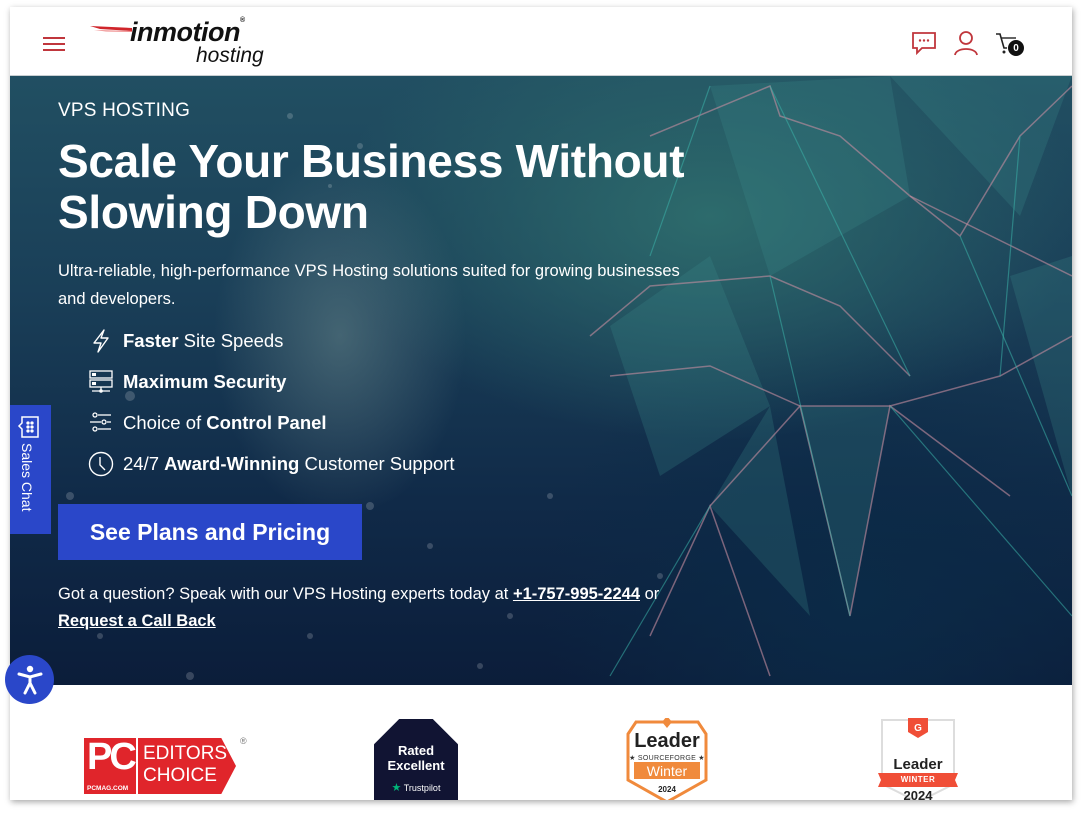 Image resolution: width=1082 pixels, height=814 pixels. I want to click on sliders-icon, so click(101, 423).